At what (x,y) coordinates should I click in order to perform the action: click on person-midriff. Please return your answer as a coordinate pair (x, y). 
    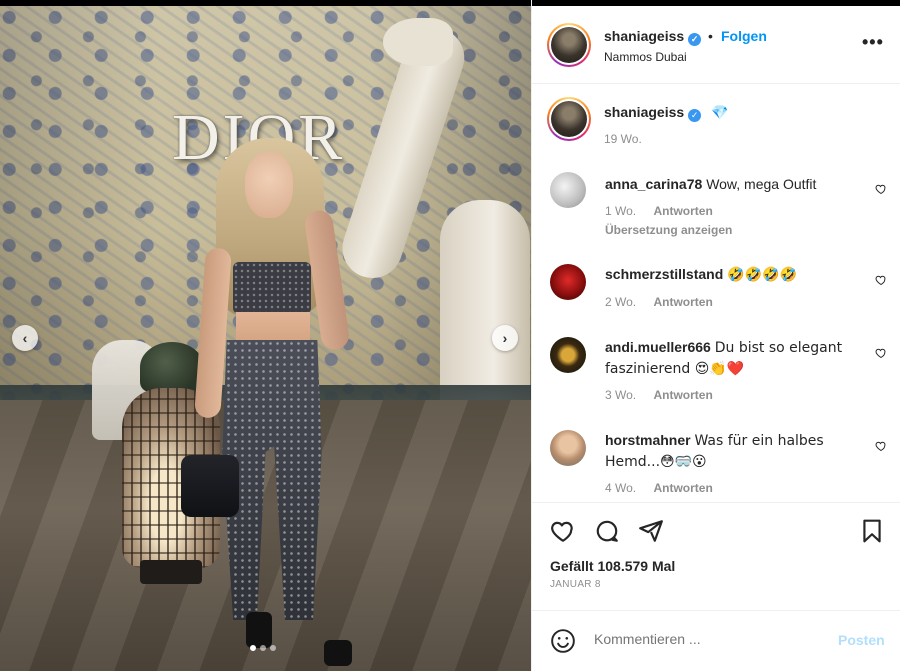
    Looking at the image, I should click on (273, 328).